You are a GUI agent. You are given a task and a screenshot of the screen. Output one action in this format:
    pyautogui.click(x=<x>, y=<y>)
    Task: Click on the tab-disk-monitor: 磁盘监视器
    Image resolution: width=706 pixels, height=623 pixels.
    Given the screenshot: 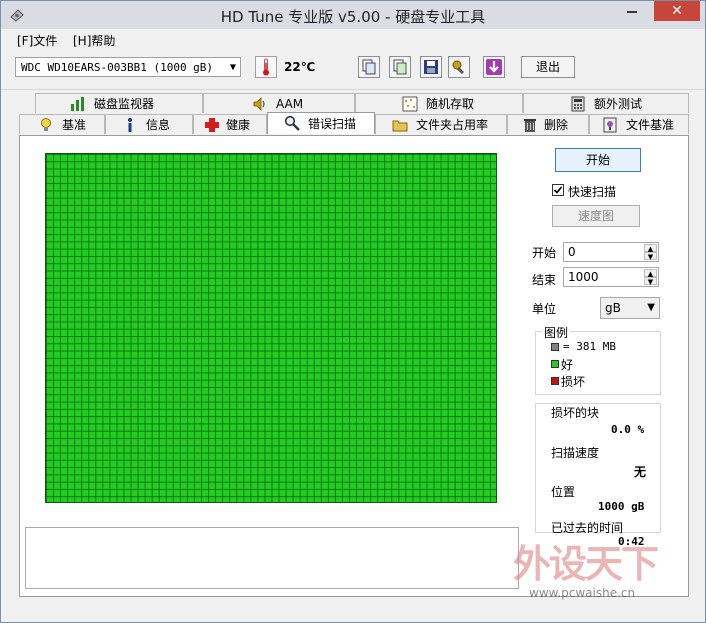 What is the action you would take?
    pyautogui.click(x=119, y=103)
    